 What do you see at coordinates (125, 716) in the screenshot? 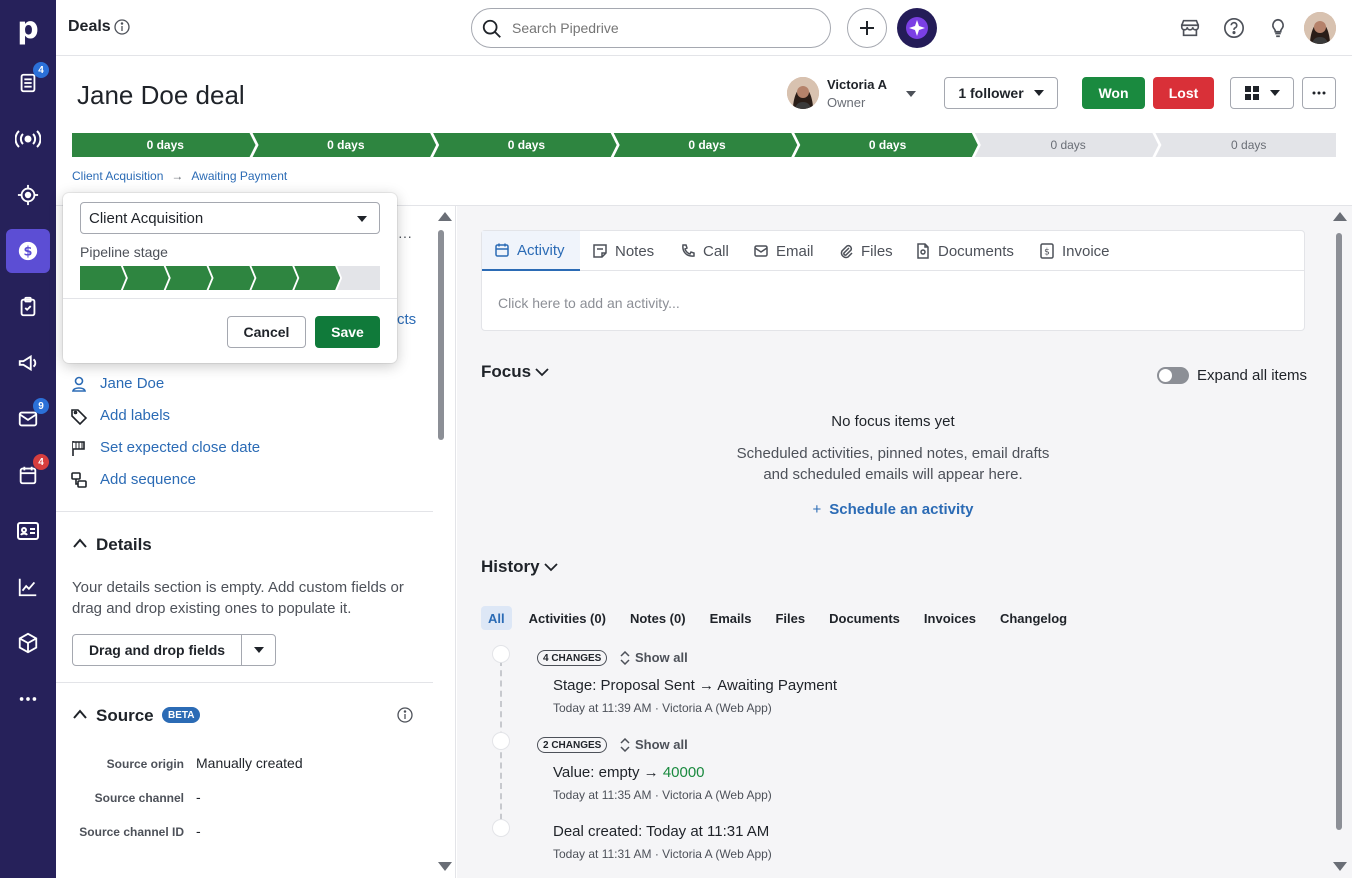
I see `source-section-title: Source` at bounding box center [125, 716].